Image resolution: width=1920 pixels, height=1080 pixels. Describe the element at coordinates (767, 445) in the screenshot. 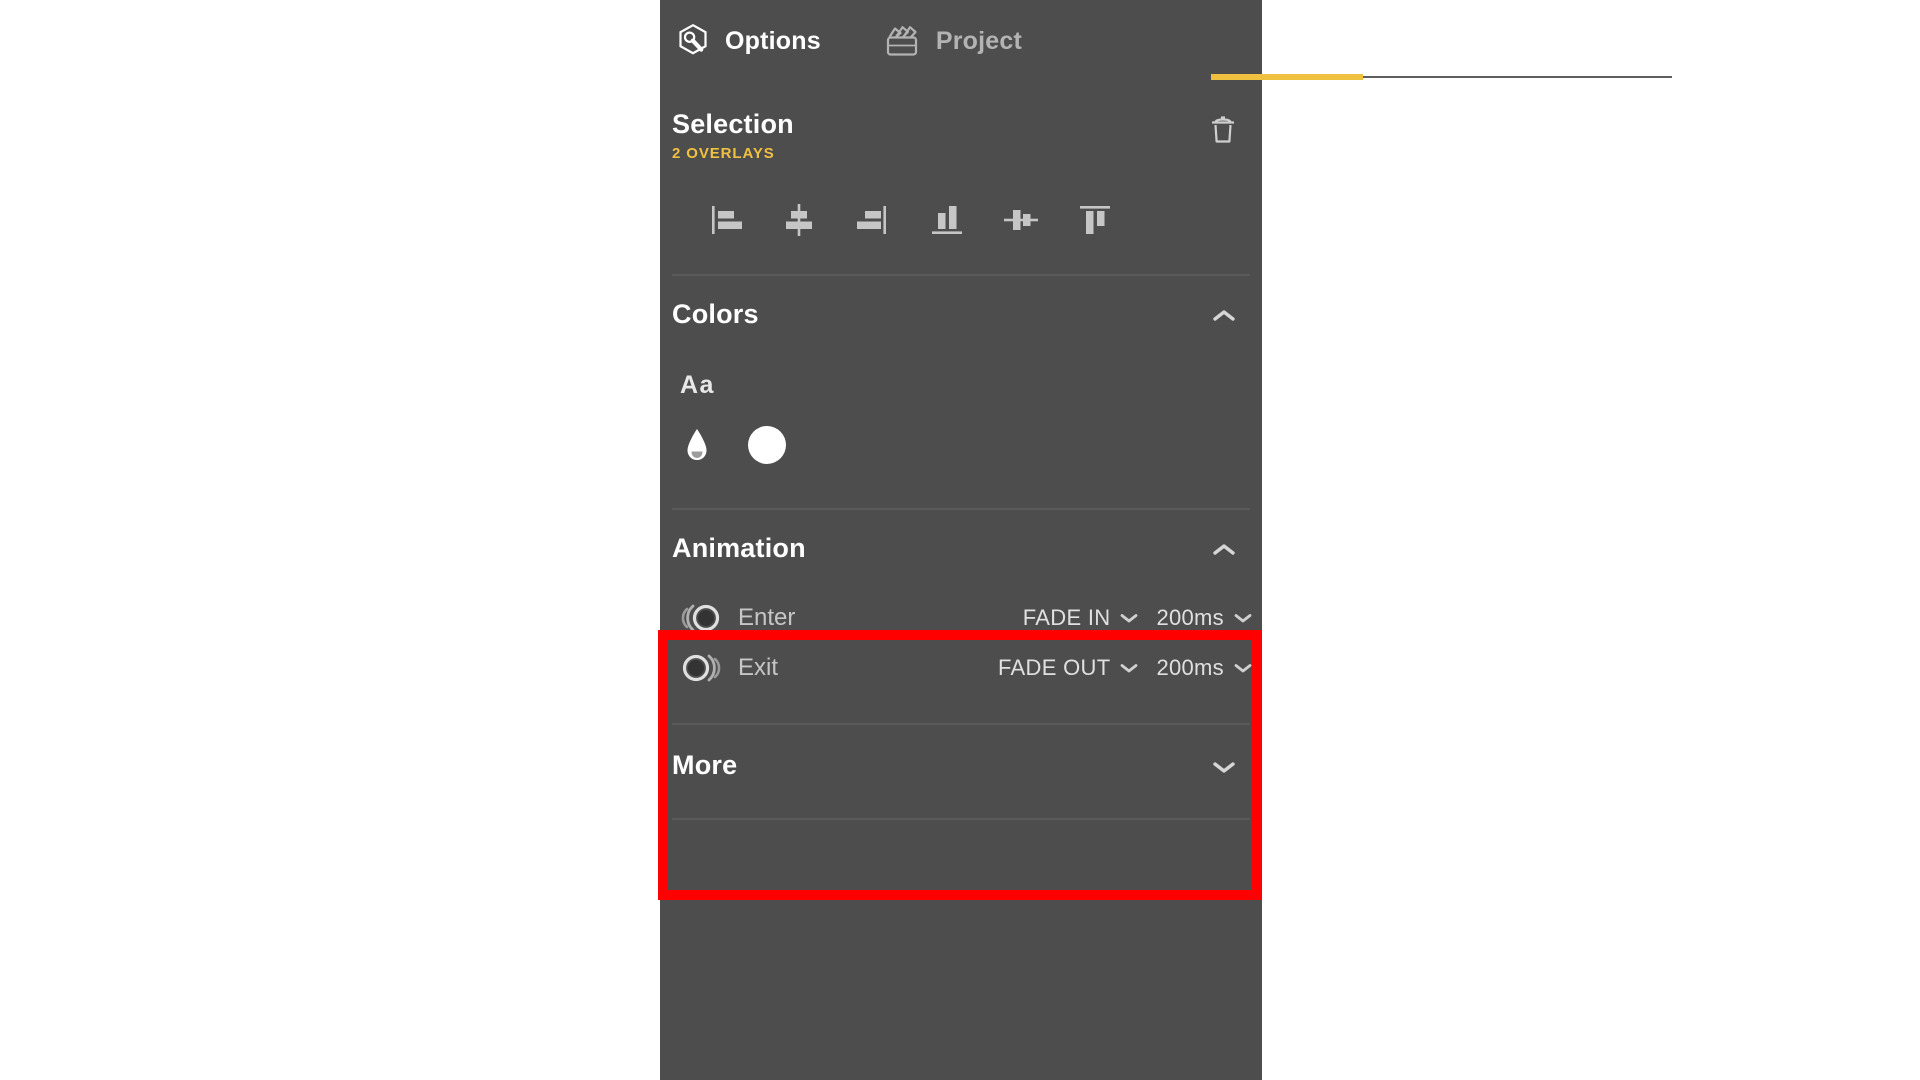

I see `color-swatch` at that location.